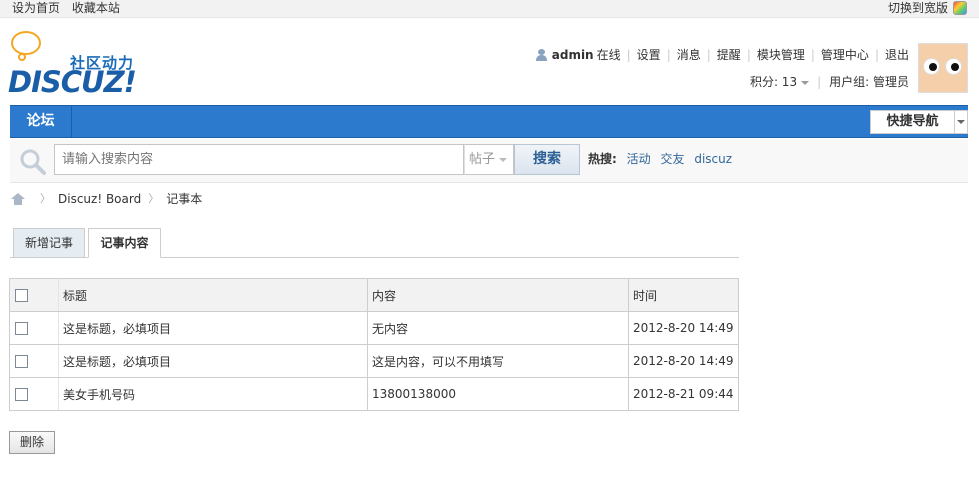 This screenshot has height=484, width=979. What do you see at coordinates (547, 159) in the screenshot?
I see `search-button: 搜索` at bounding box center [547, 159].